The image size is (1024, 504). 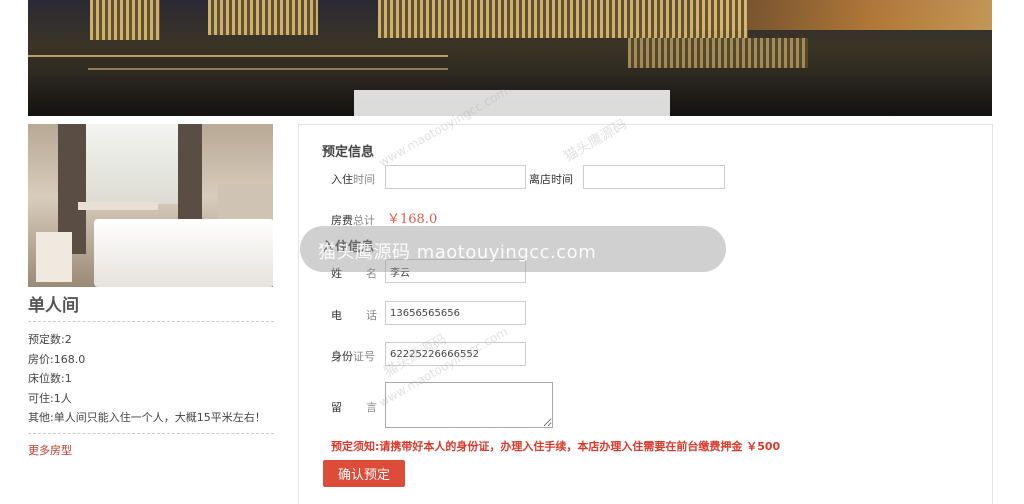 What do you see at coordinates (147, 417) in the screenshot?
I see `room-other: 其他:单人间只能入住一个人，大概15平米左右！` at bounding box center [147, 417].